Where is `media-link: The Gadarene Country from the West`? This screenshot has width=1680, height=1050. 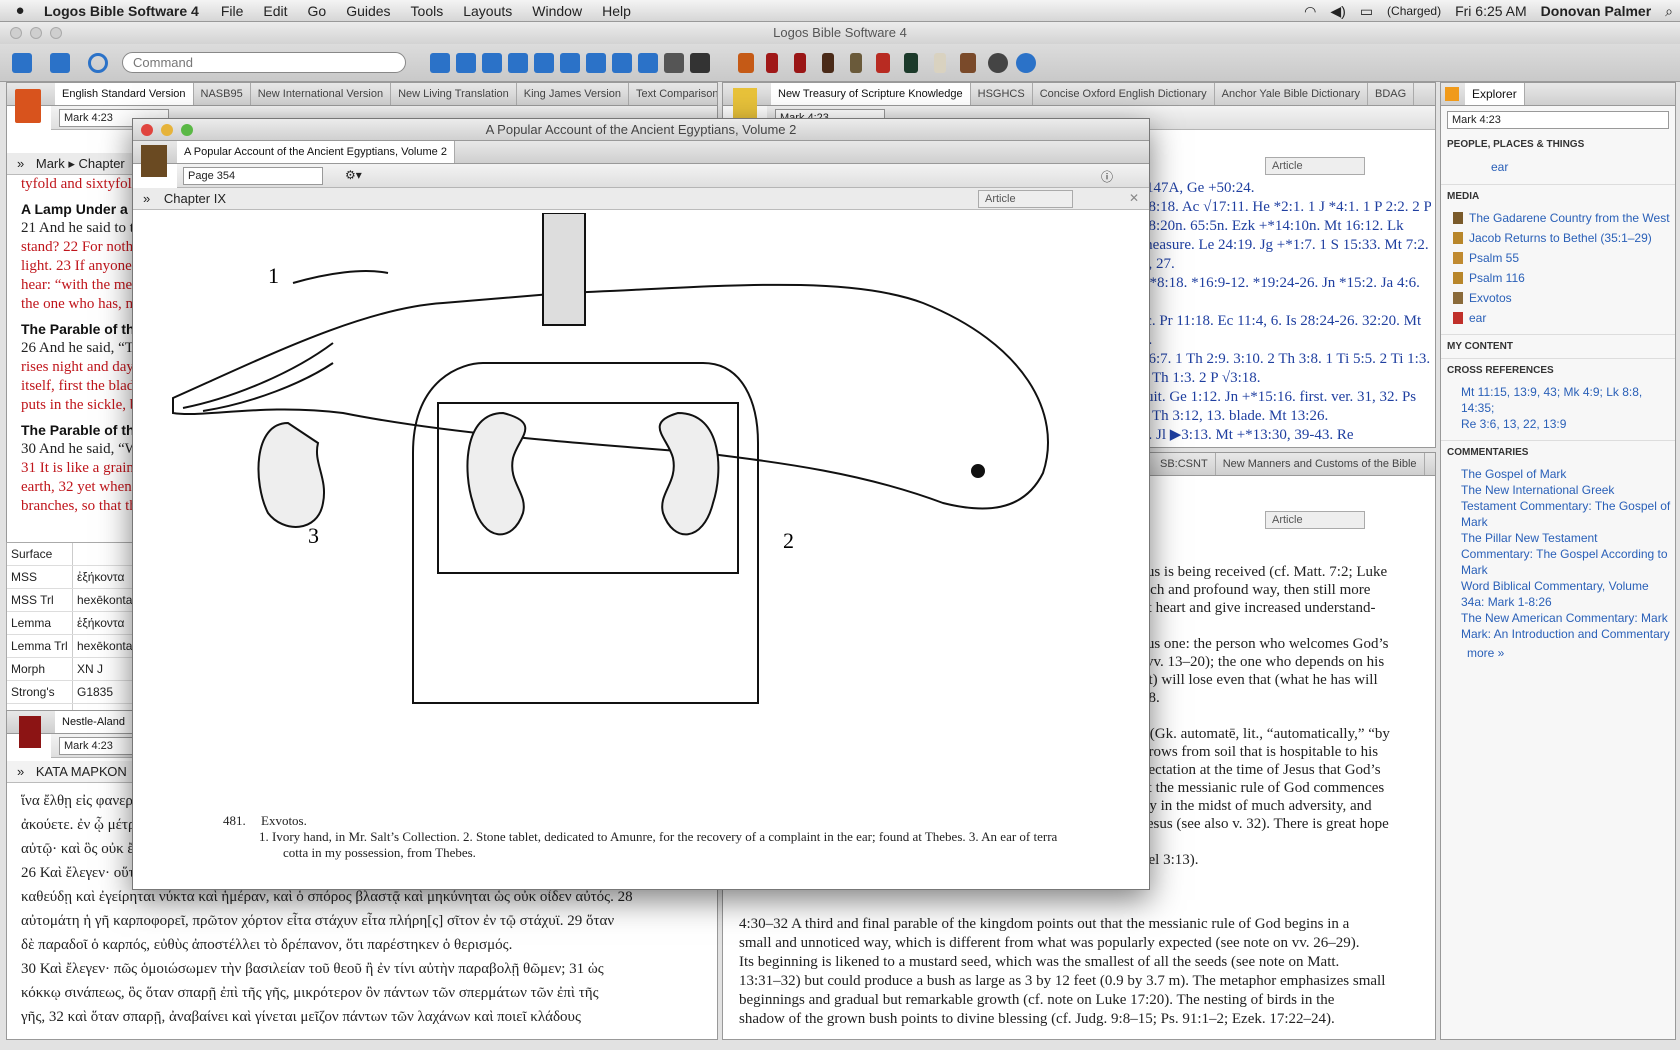
media-link: The Gadarene Country from the West is located at coordinates (1569, 218).